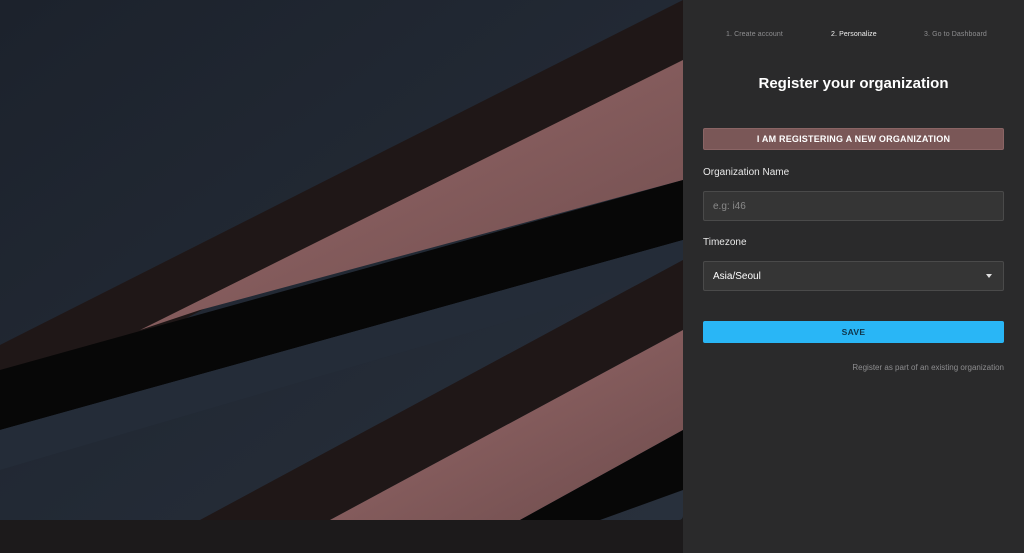  What do you see at coordinates (737, 276) in the screenshot?
I see `timezone-selected-value: Asia/Seoul` at bounding box center [737, 276].